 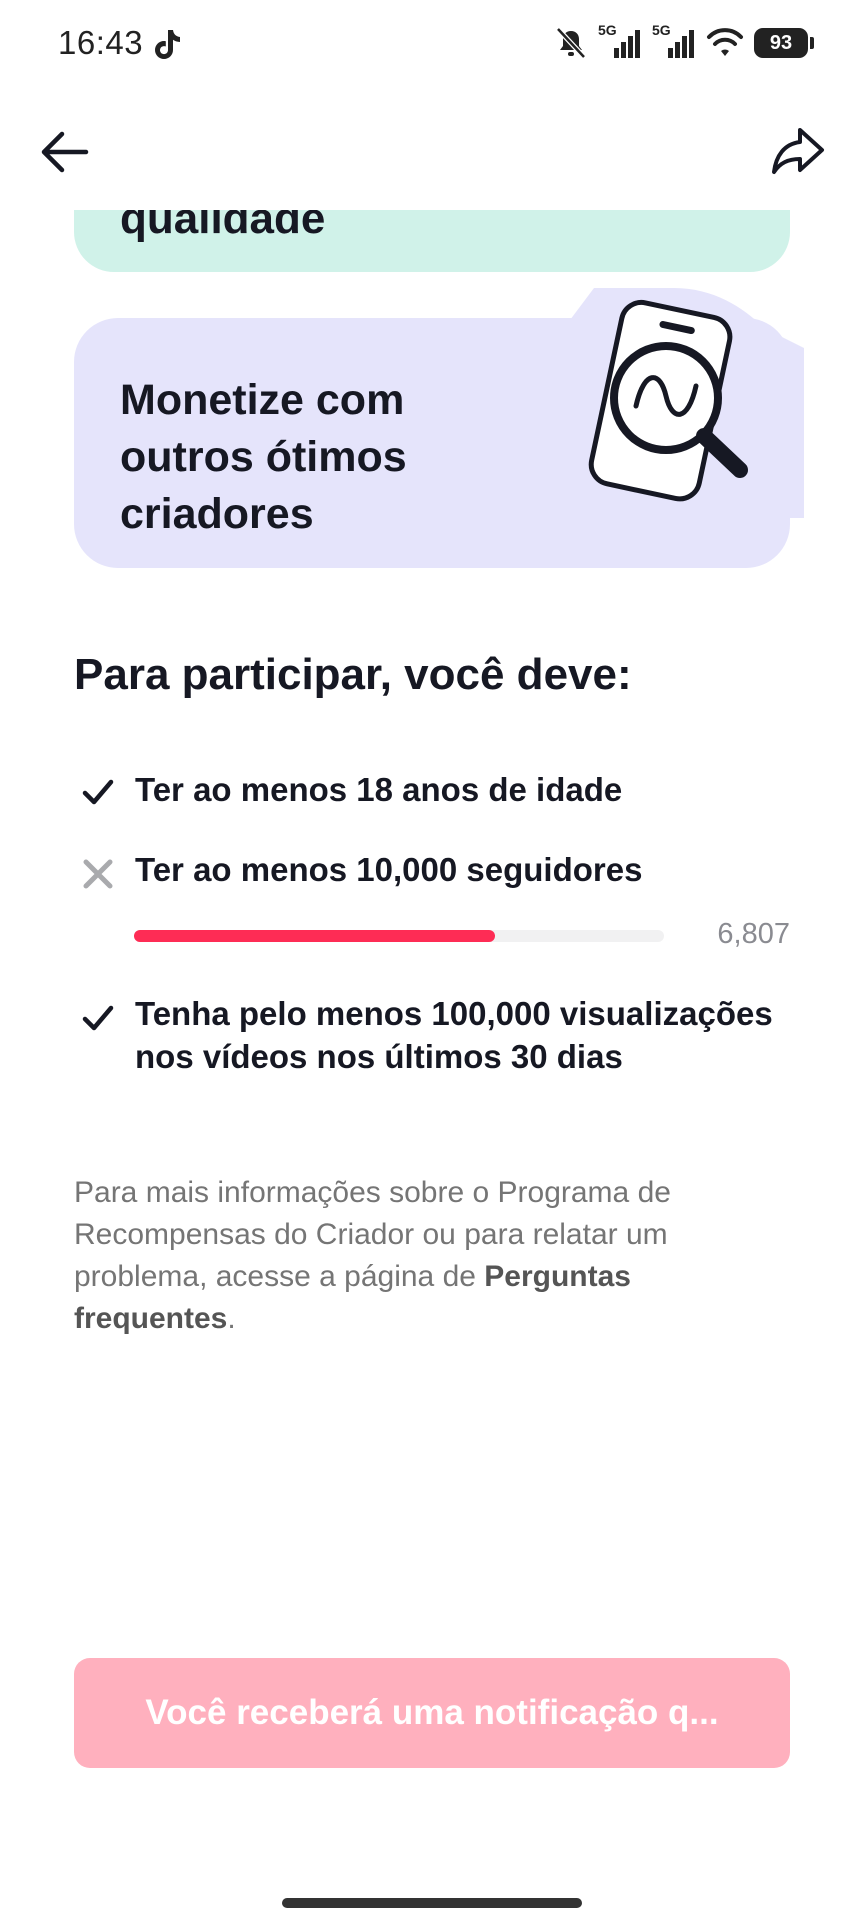 What do you see at coordinates (784, 43) in the screenshot?
I see `battery-icon: 93` at bounding box center [784, 43].